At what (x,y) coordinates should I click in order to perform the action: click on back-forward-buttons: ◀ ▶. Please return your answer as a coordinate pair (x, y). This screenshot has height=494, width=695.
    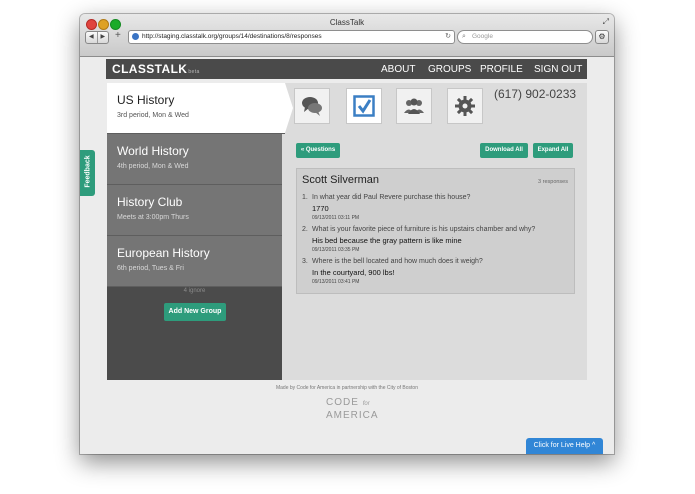
    Looking at the image, I should click on (97, 37).